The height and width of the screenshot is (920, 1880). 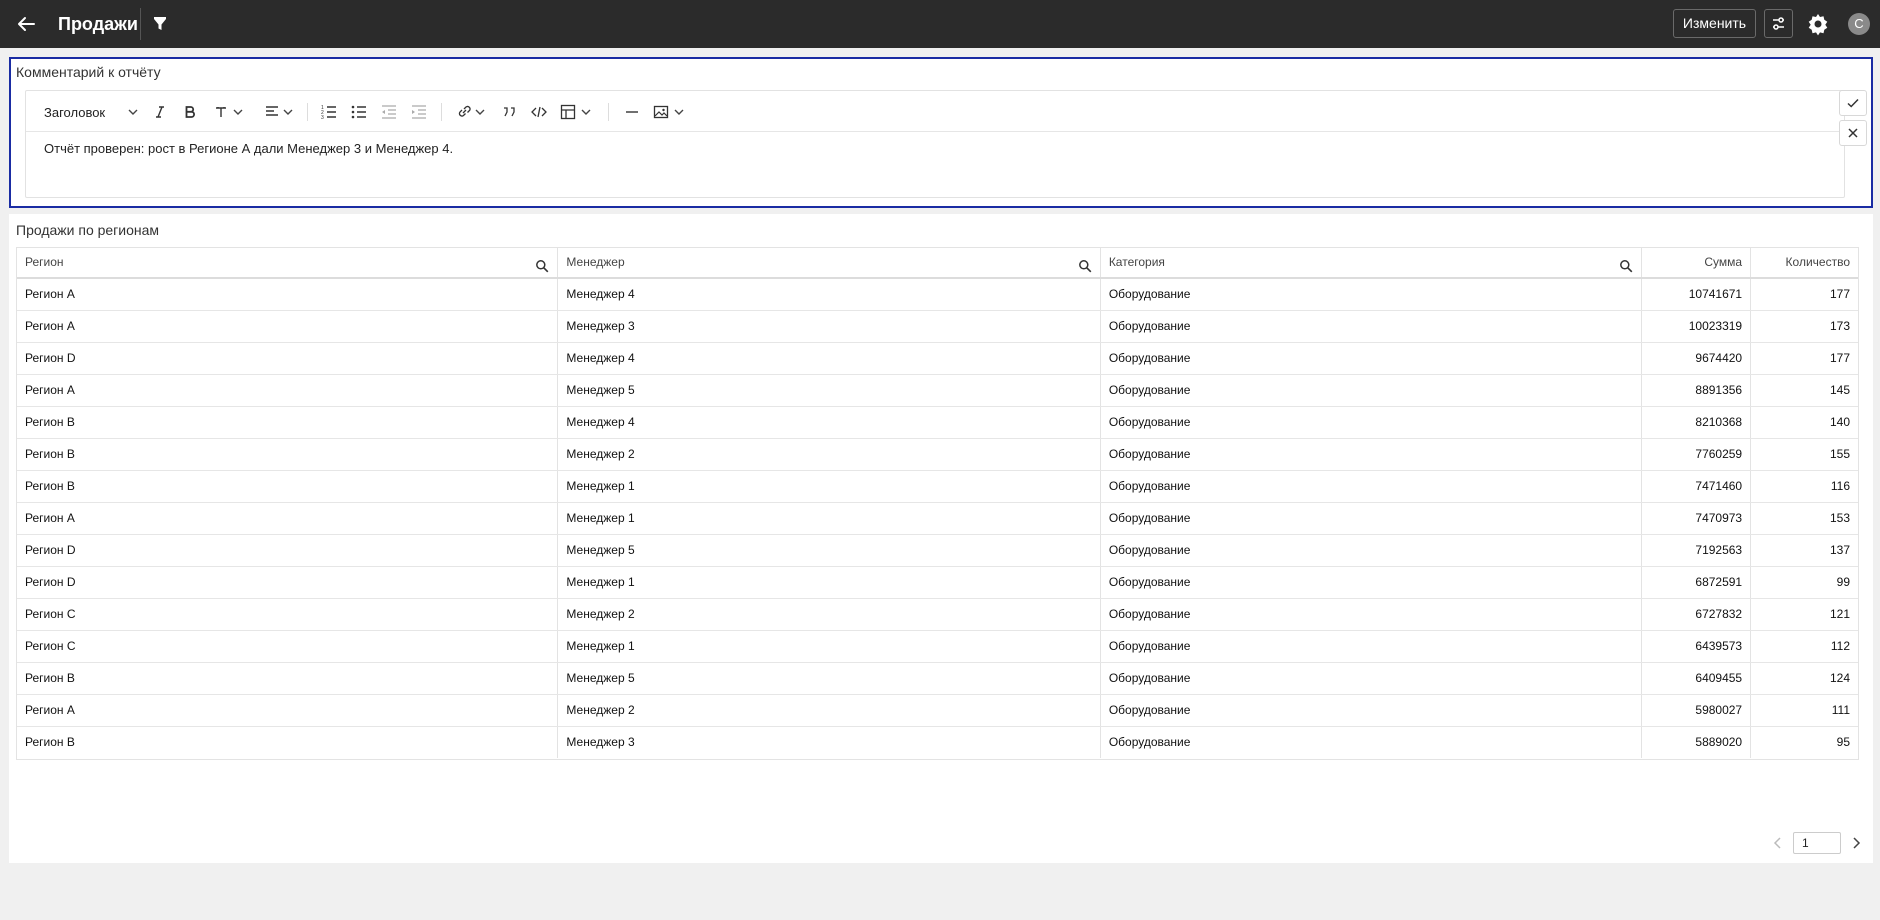 I want to click on table-row: Регион C Менеджер 2 Оборудование 6727832 121, so click(x=937, y=615).